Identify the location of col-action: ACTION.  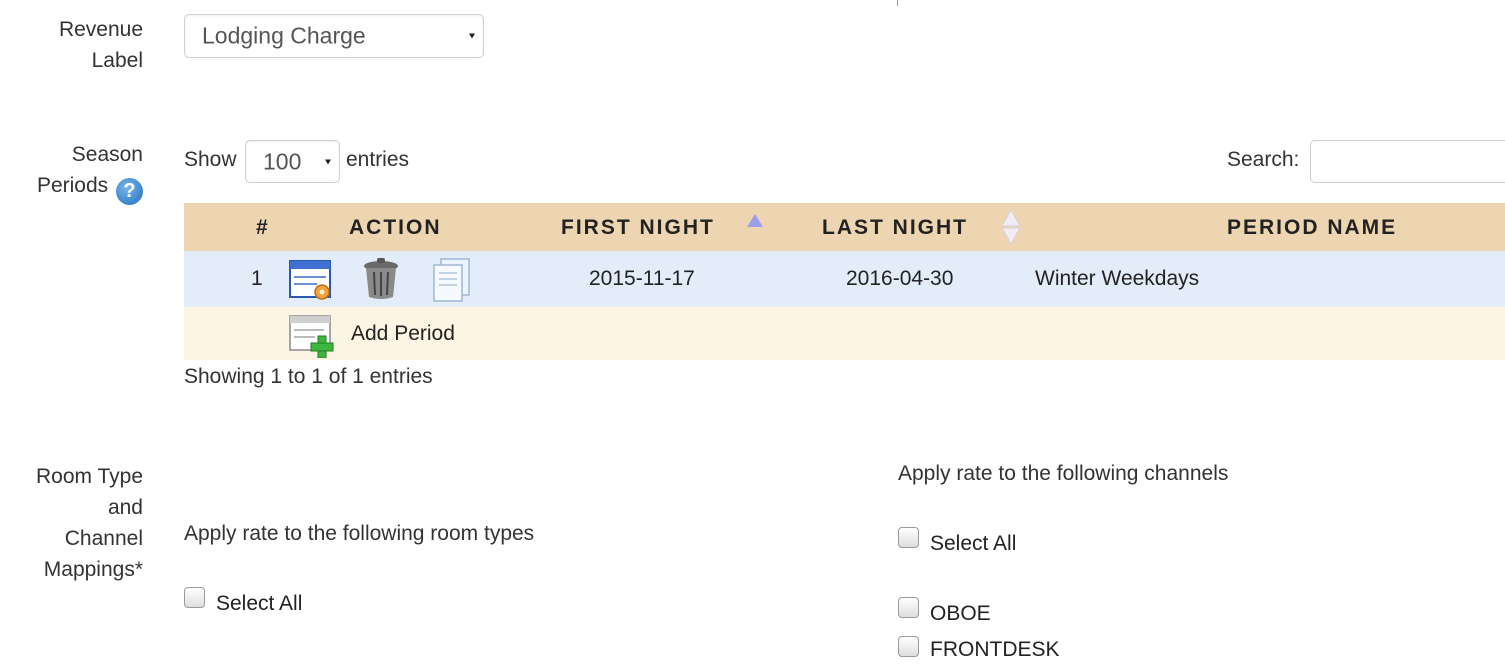
(395, 227).